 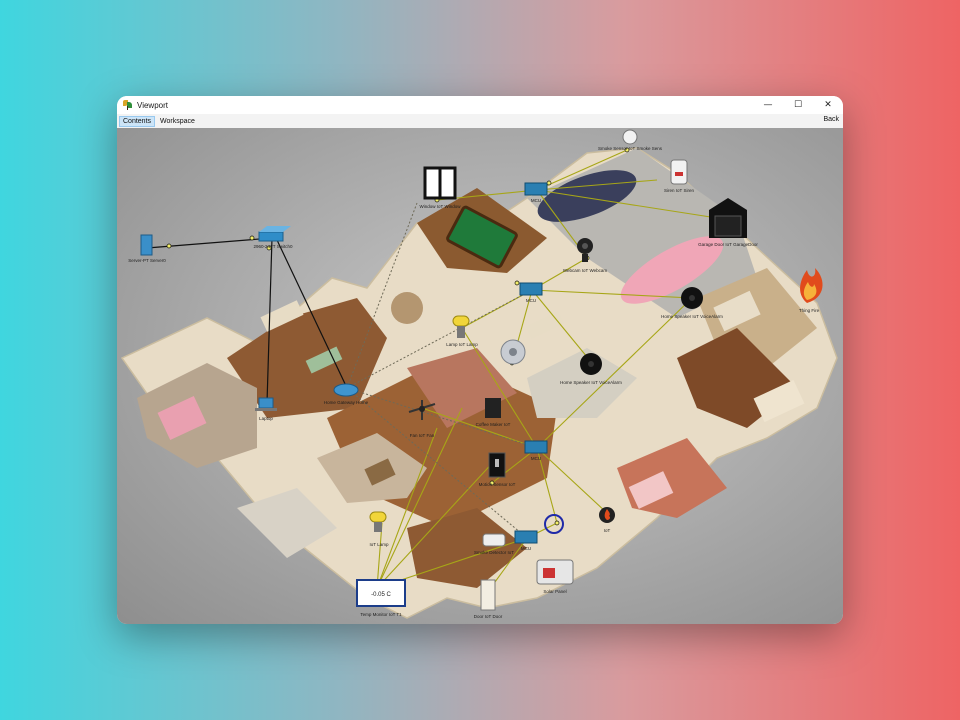 I want to click on svg-text: Siren IoT Siren, so click(x=679, y=190).